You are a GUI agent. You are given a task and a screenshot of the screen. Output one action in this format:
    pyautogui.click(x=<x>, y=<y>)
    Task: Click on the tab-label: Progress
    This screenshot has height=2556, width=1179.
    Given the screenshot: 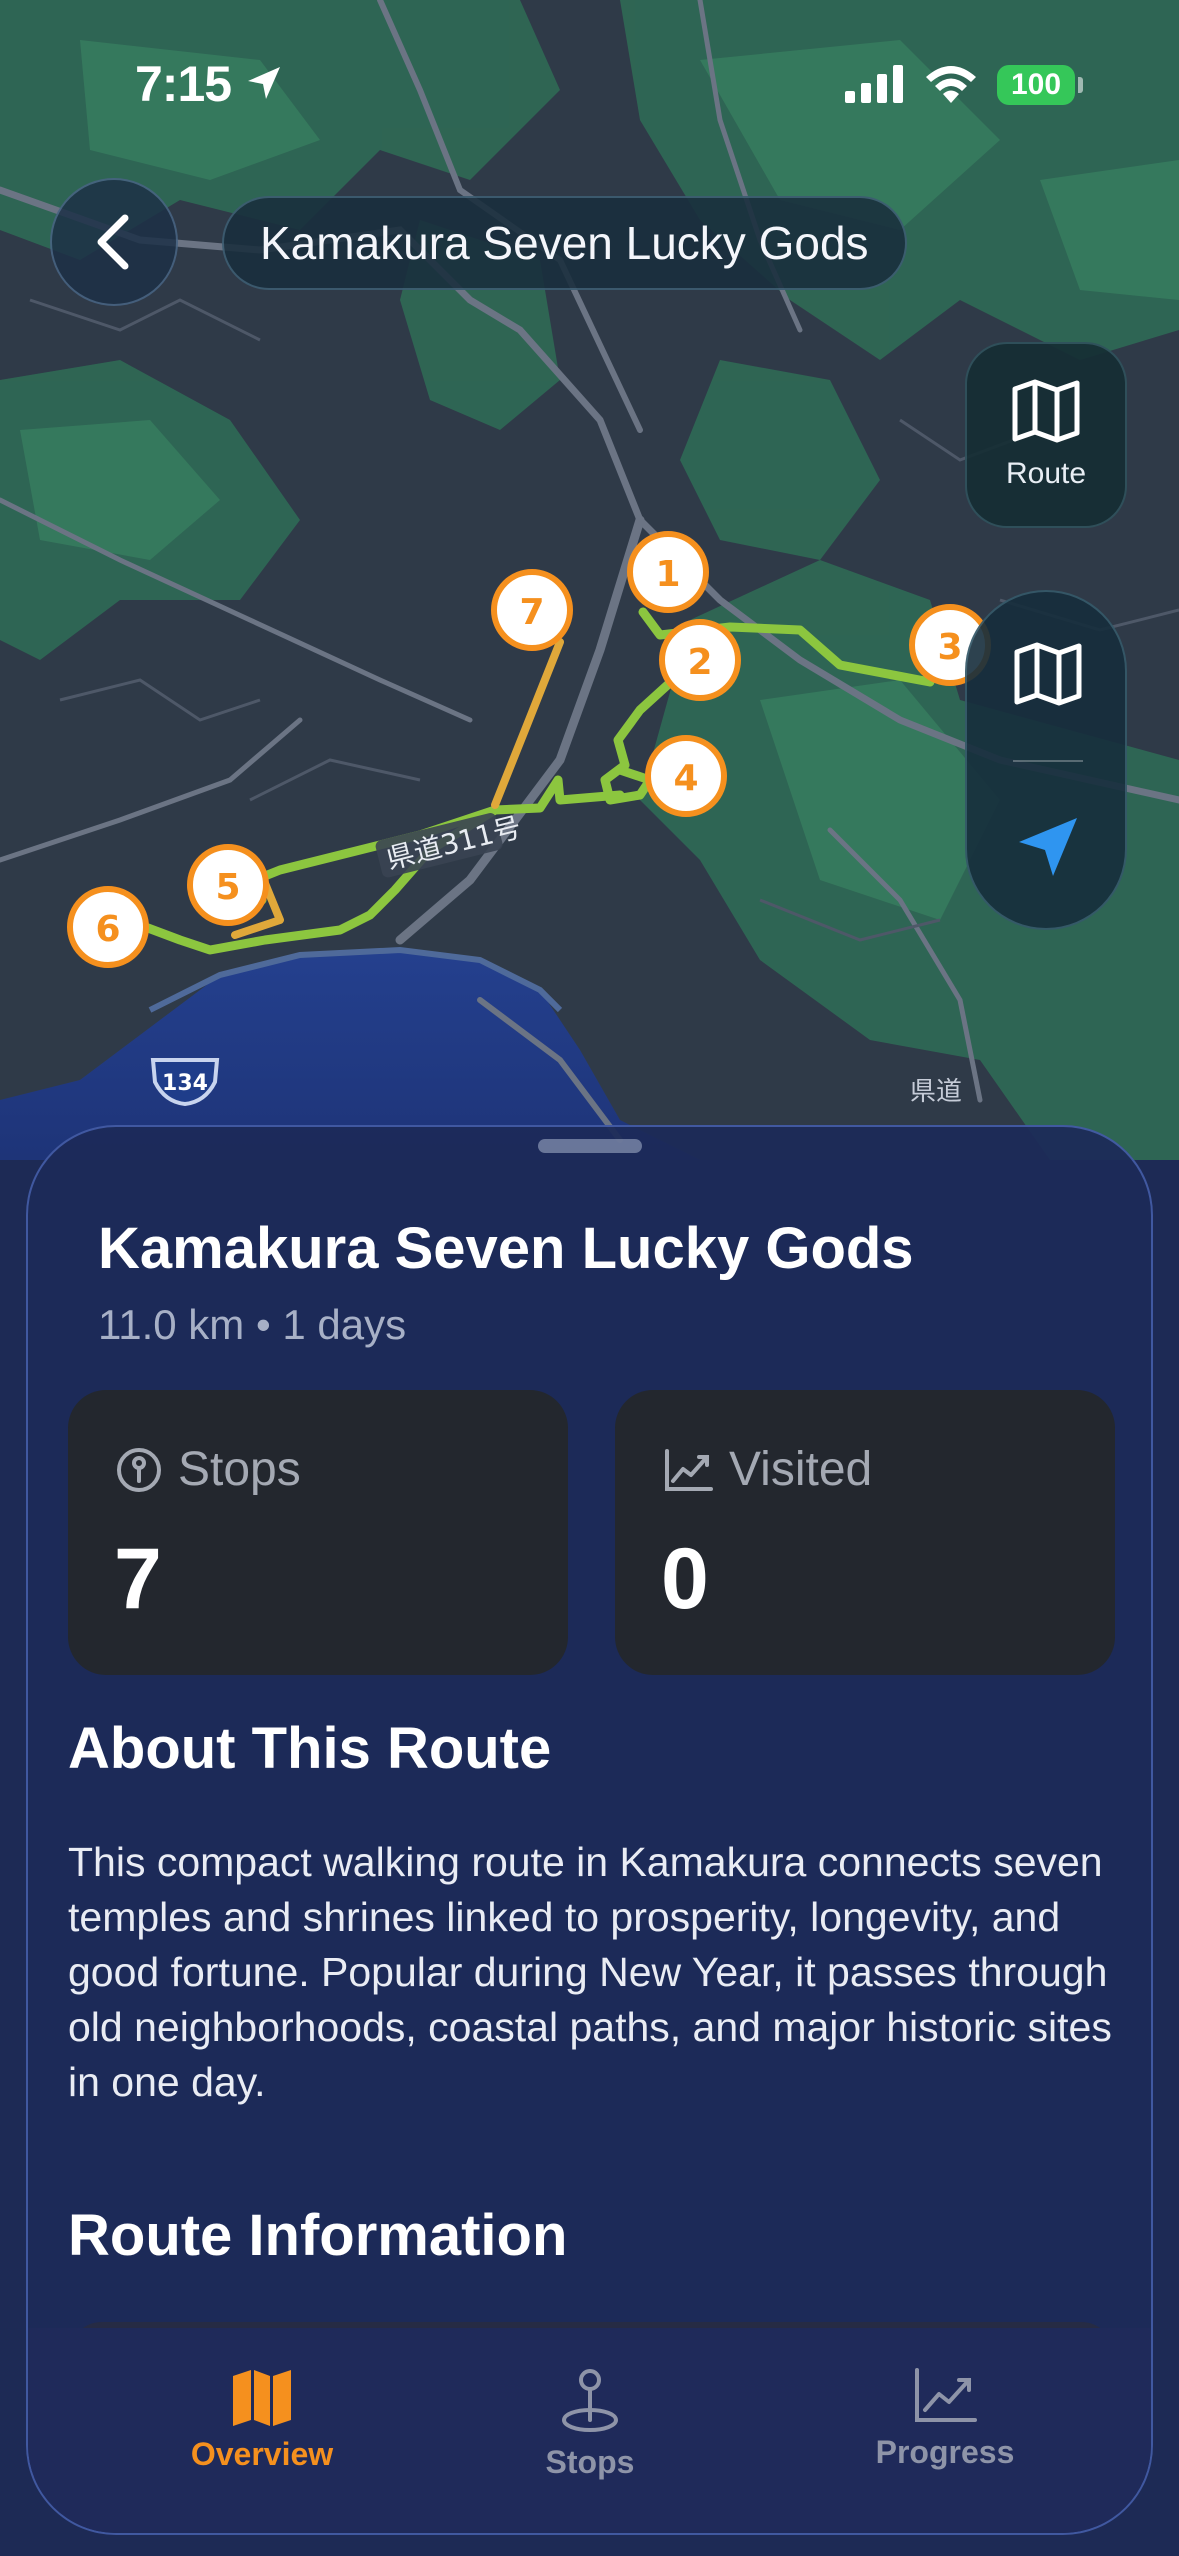 What is the action you would take?
    pyautogui.click(x=945, y=2452)
    